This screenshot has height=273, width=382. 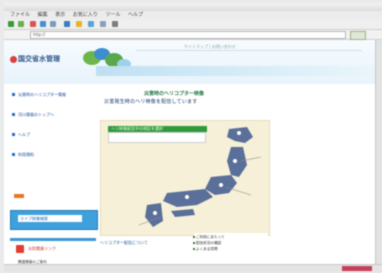 I want to click on info-link: 配信状況の確認, so click(x=206, y=243).